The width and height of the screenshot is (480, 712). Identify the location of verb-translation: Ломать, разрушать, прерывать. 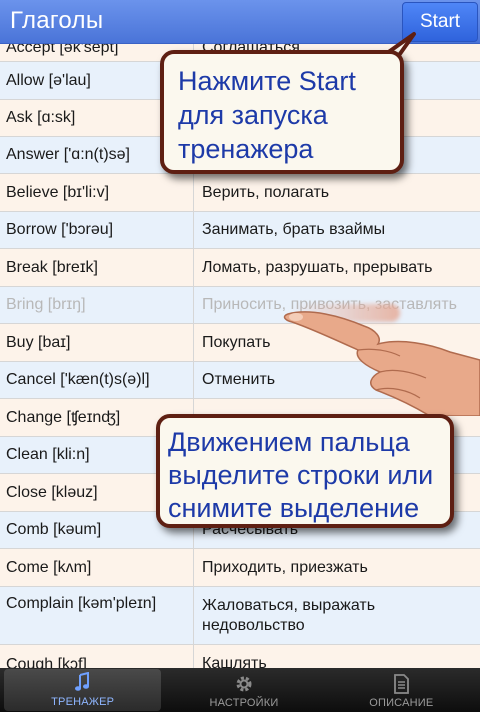
(317, 267).